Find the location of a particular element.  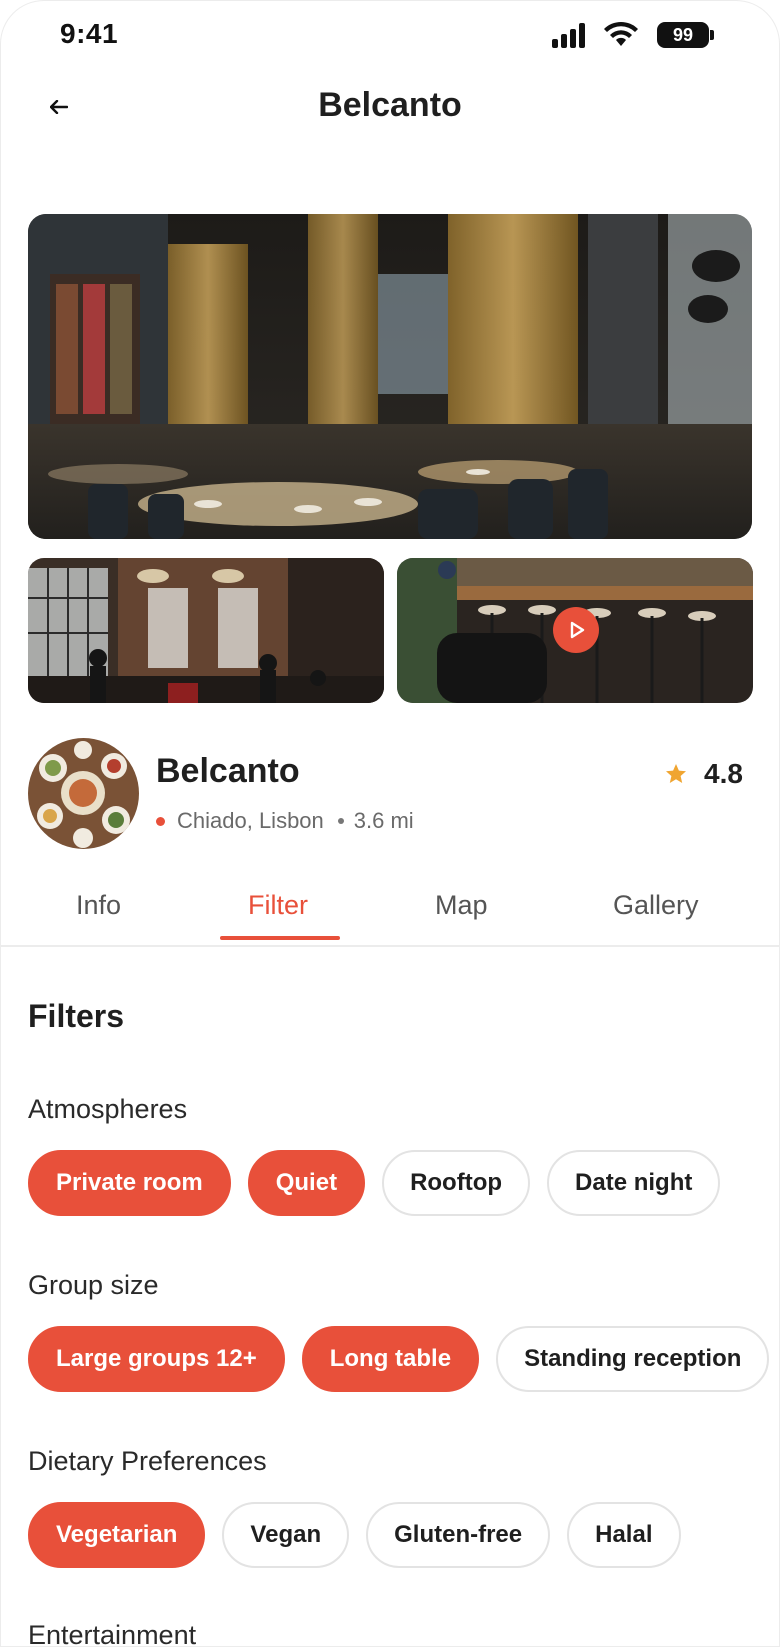

chip-private-room: Private room is located at coordinates (129, 1183).